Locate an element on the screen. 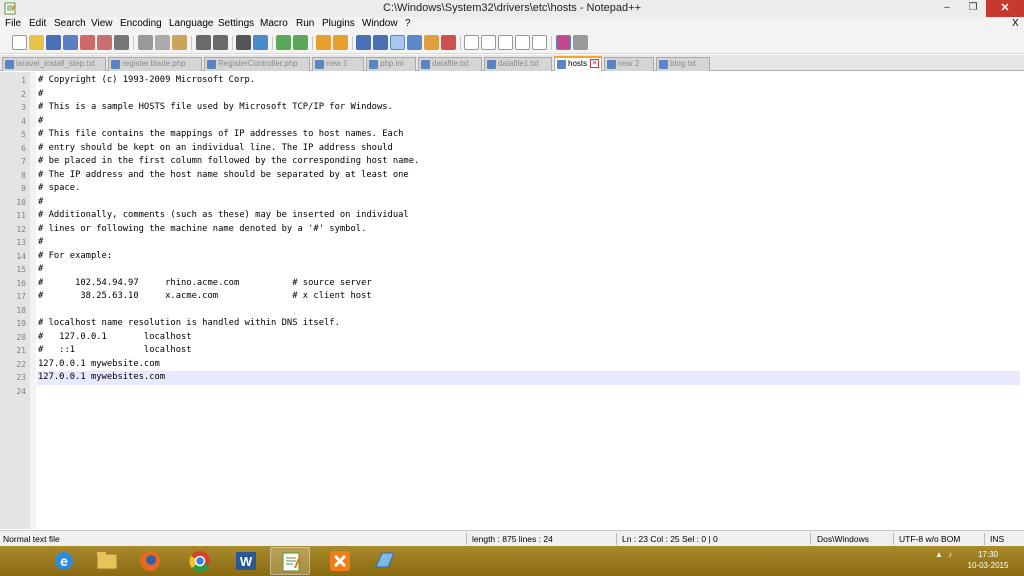 The image size is (1024, 576). maximize-button: ❐ is located at coordinates (973, 8).